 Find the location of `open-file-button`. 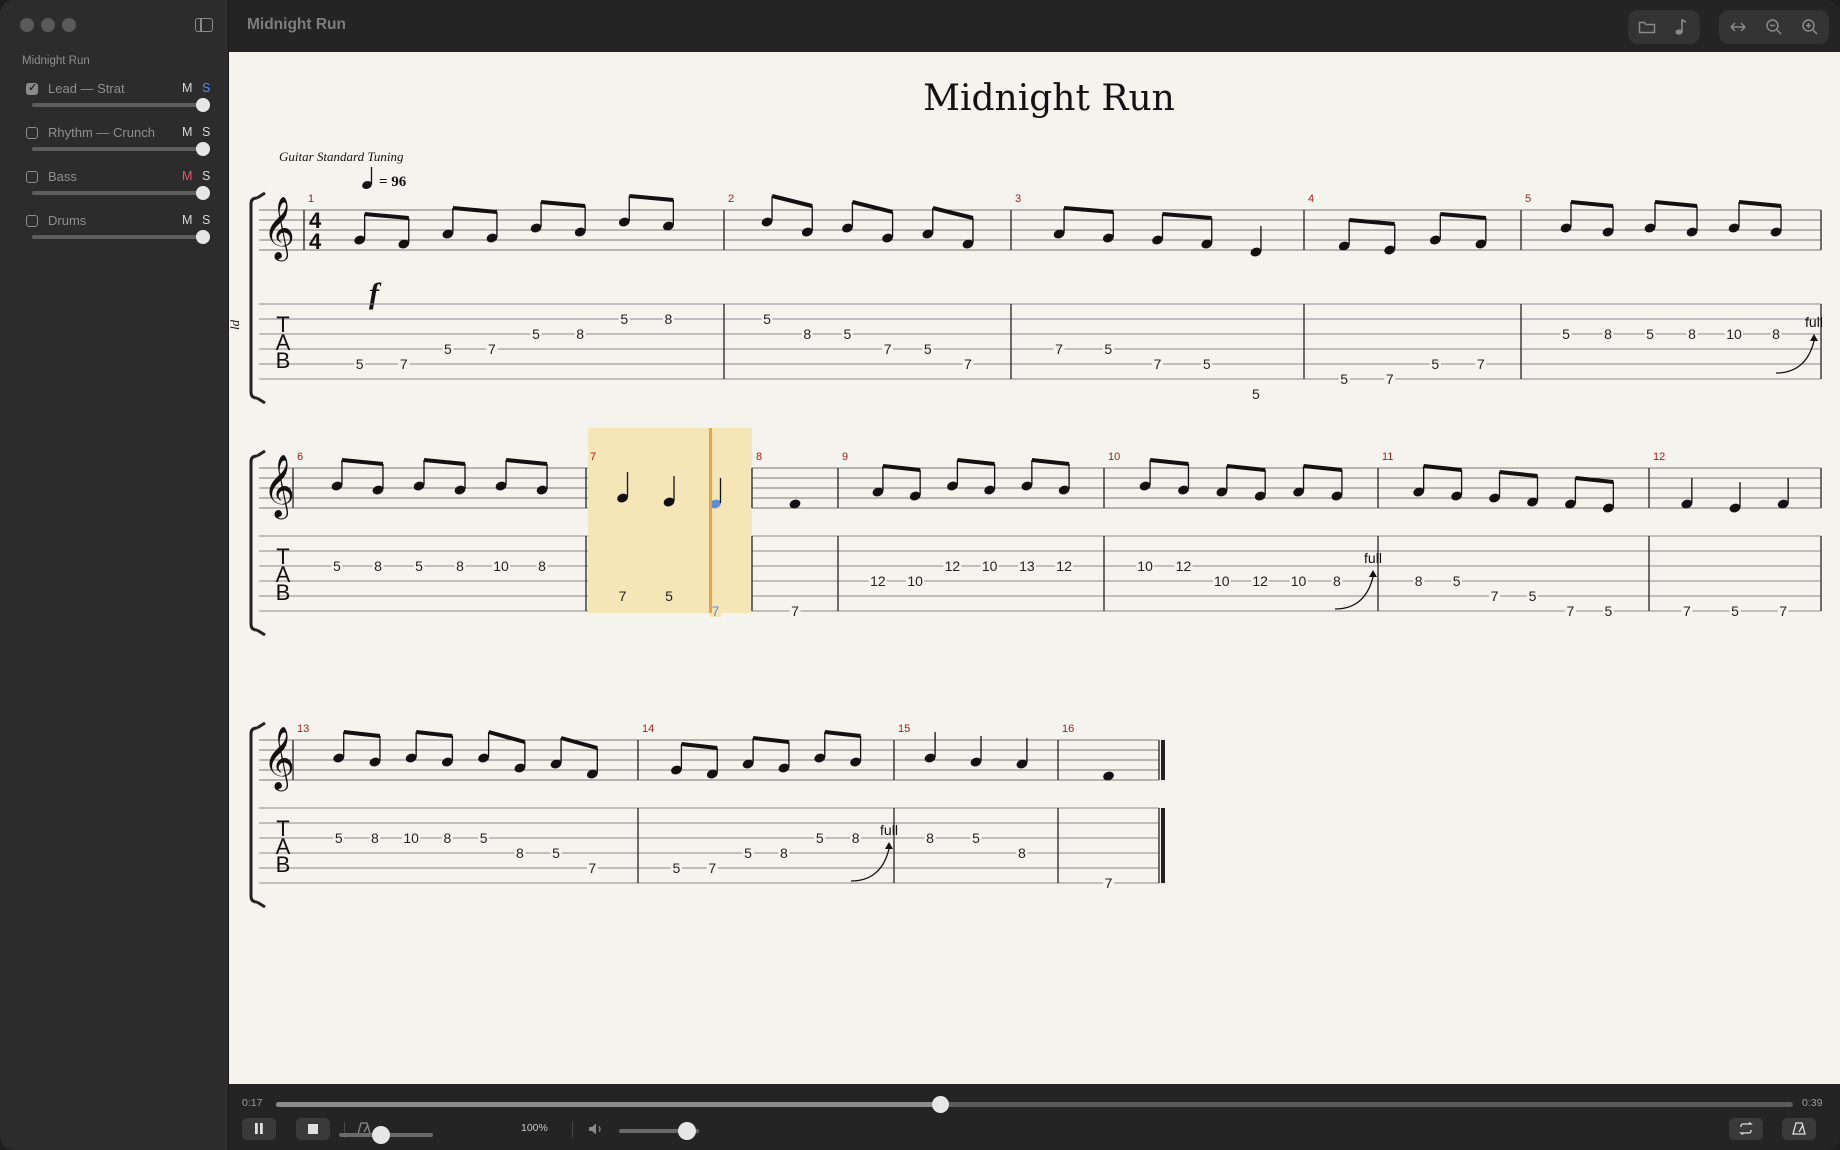

open-file-button is located at coordinates (1647, 27).